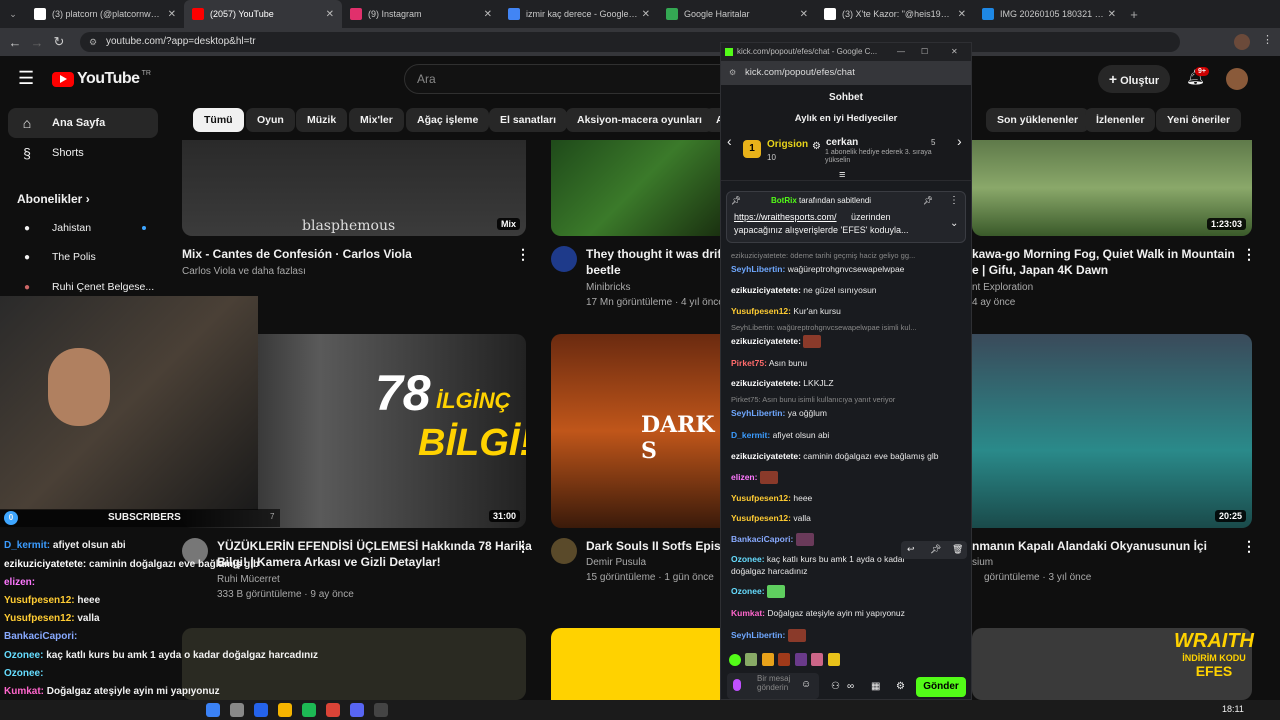 This screenshot has height=720, width=1280. I want to click on browser-tab: (3) platcorn (@platcornweb) / X ✕, so click(105, 14).